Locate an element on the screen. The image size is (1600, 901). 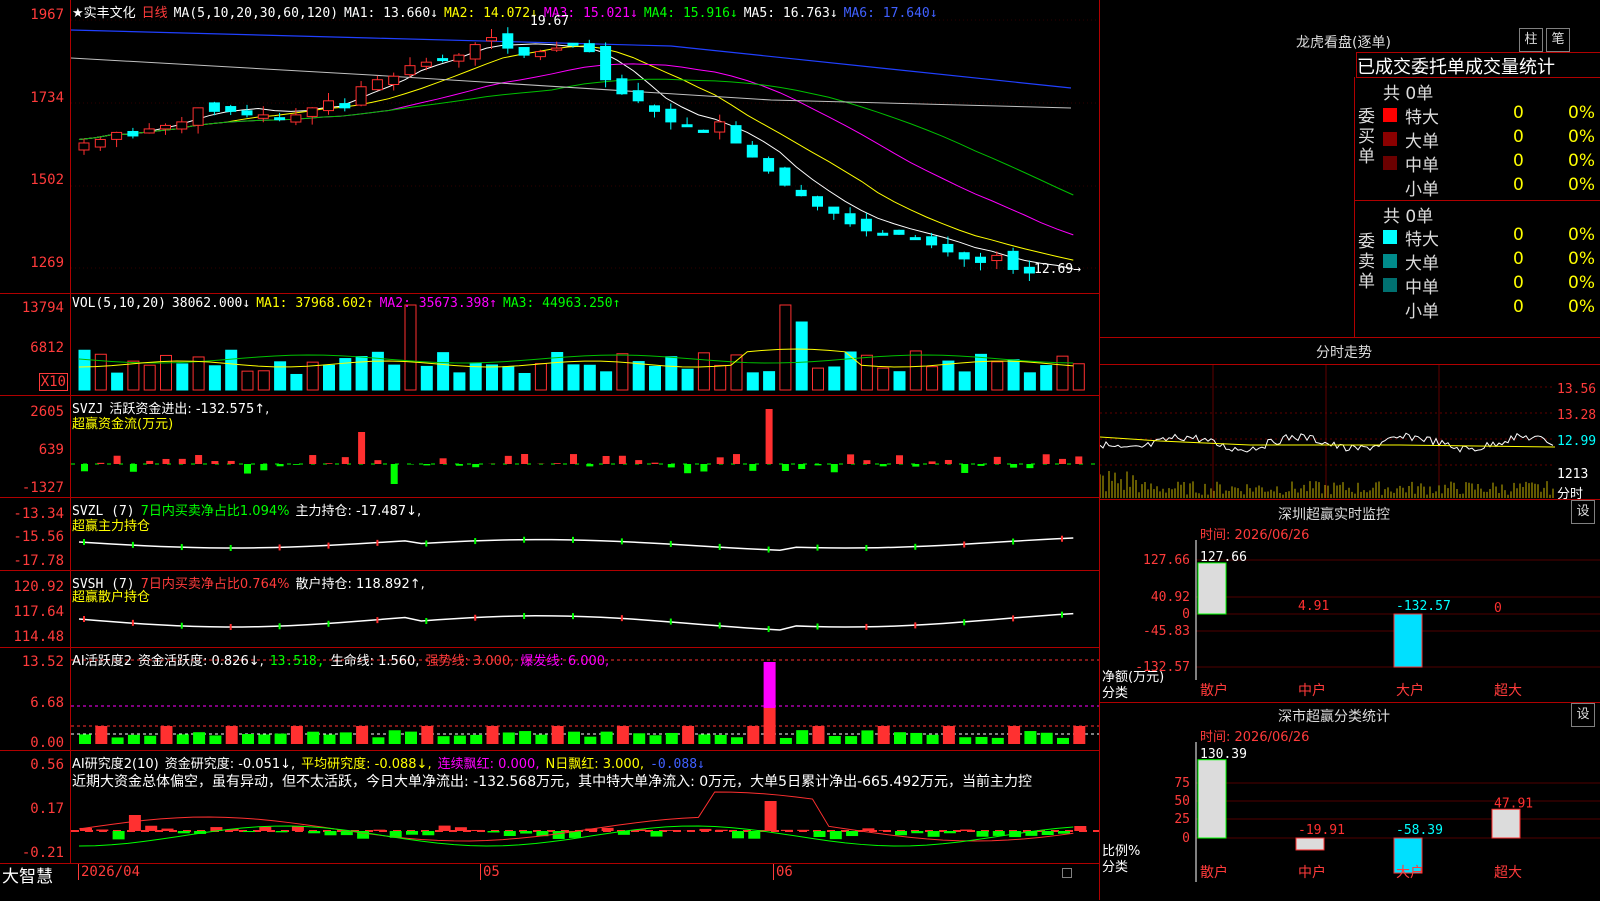
bar-value-label: 130.39 is located at coordinates (1223, 754).